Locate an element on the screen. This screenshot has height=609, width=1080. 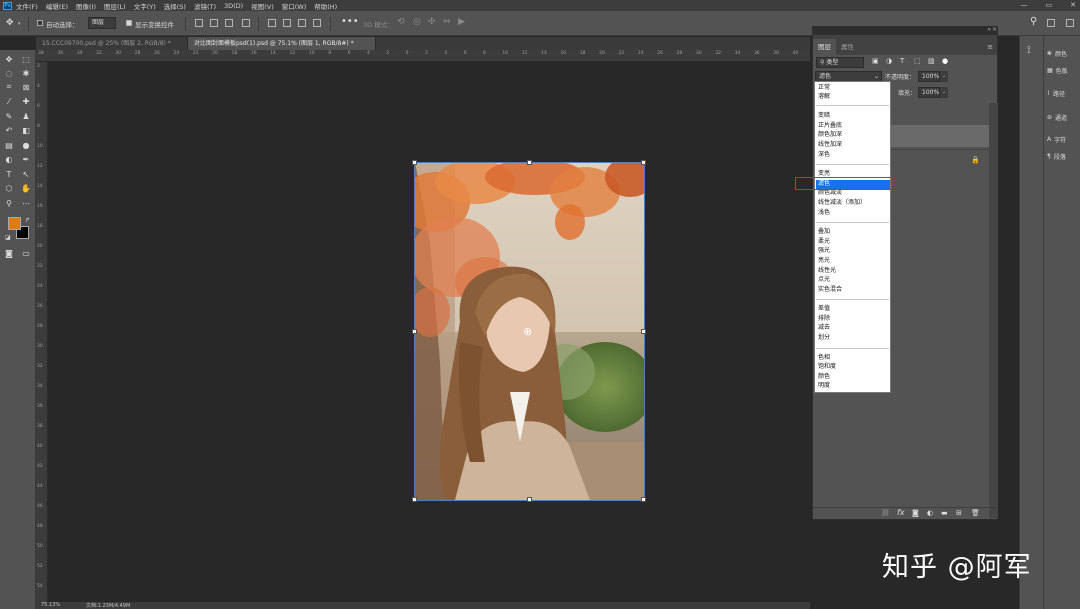
auto-select-dropdown: 图层 is located at coordinates (102, 23).